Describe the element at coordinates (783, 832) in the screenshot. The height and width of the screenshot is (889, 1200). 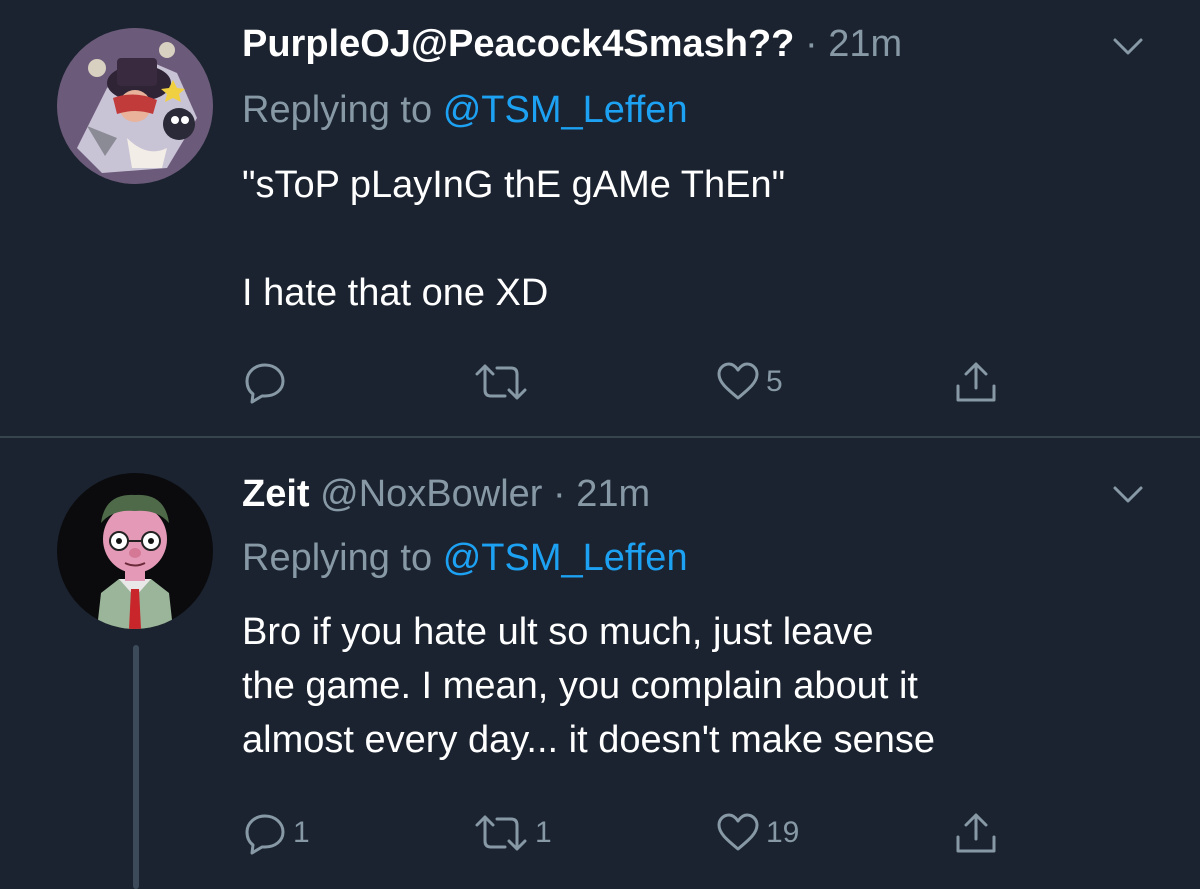
I see `like-count: 19` at that location.